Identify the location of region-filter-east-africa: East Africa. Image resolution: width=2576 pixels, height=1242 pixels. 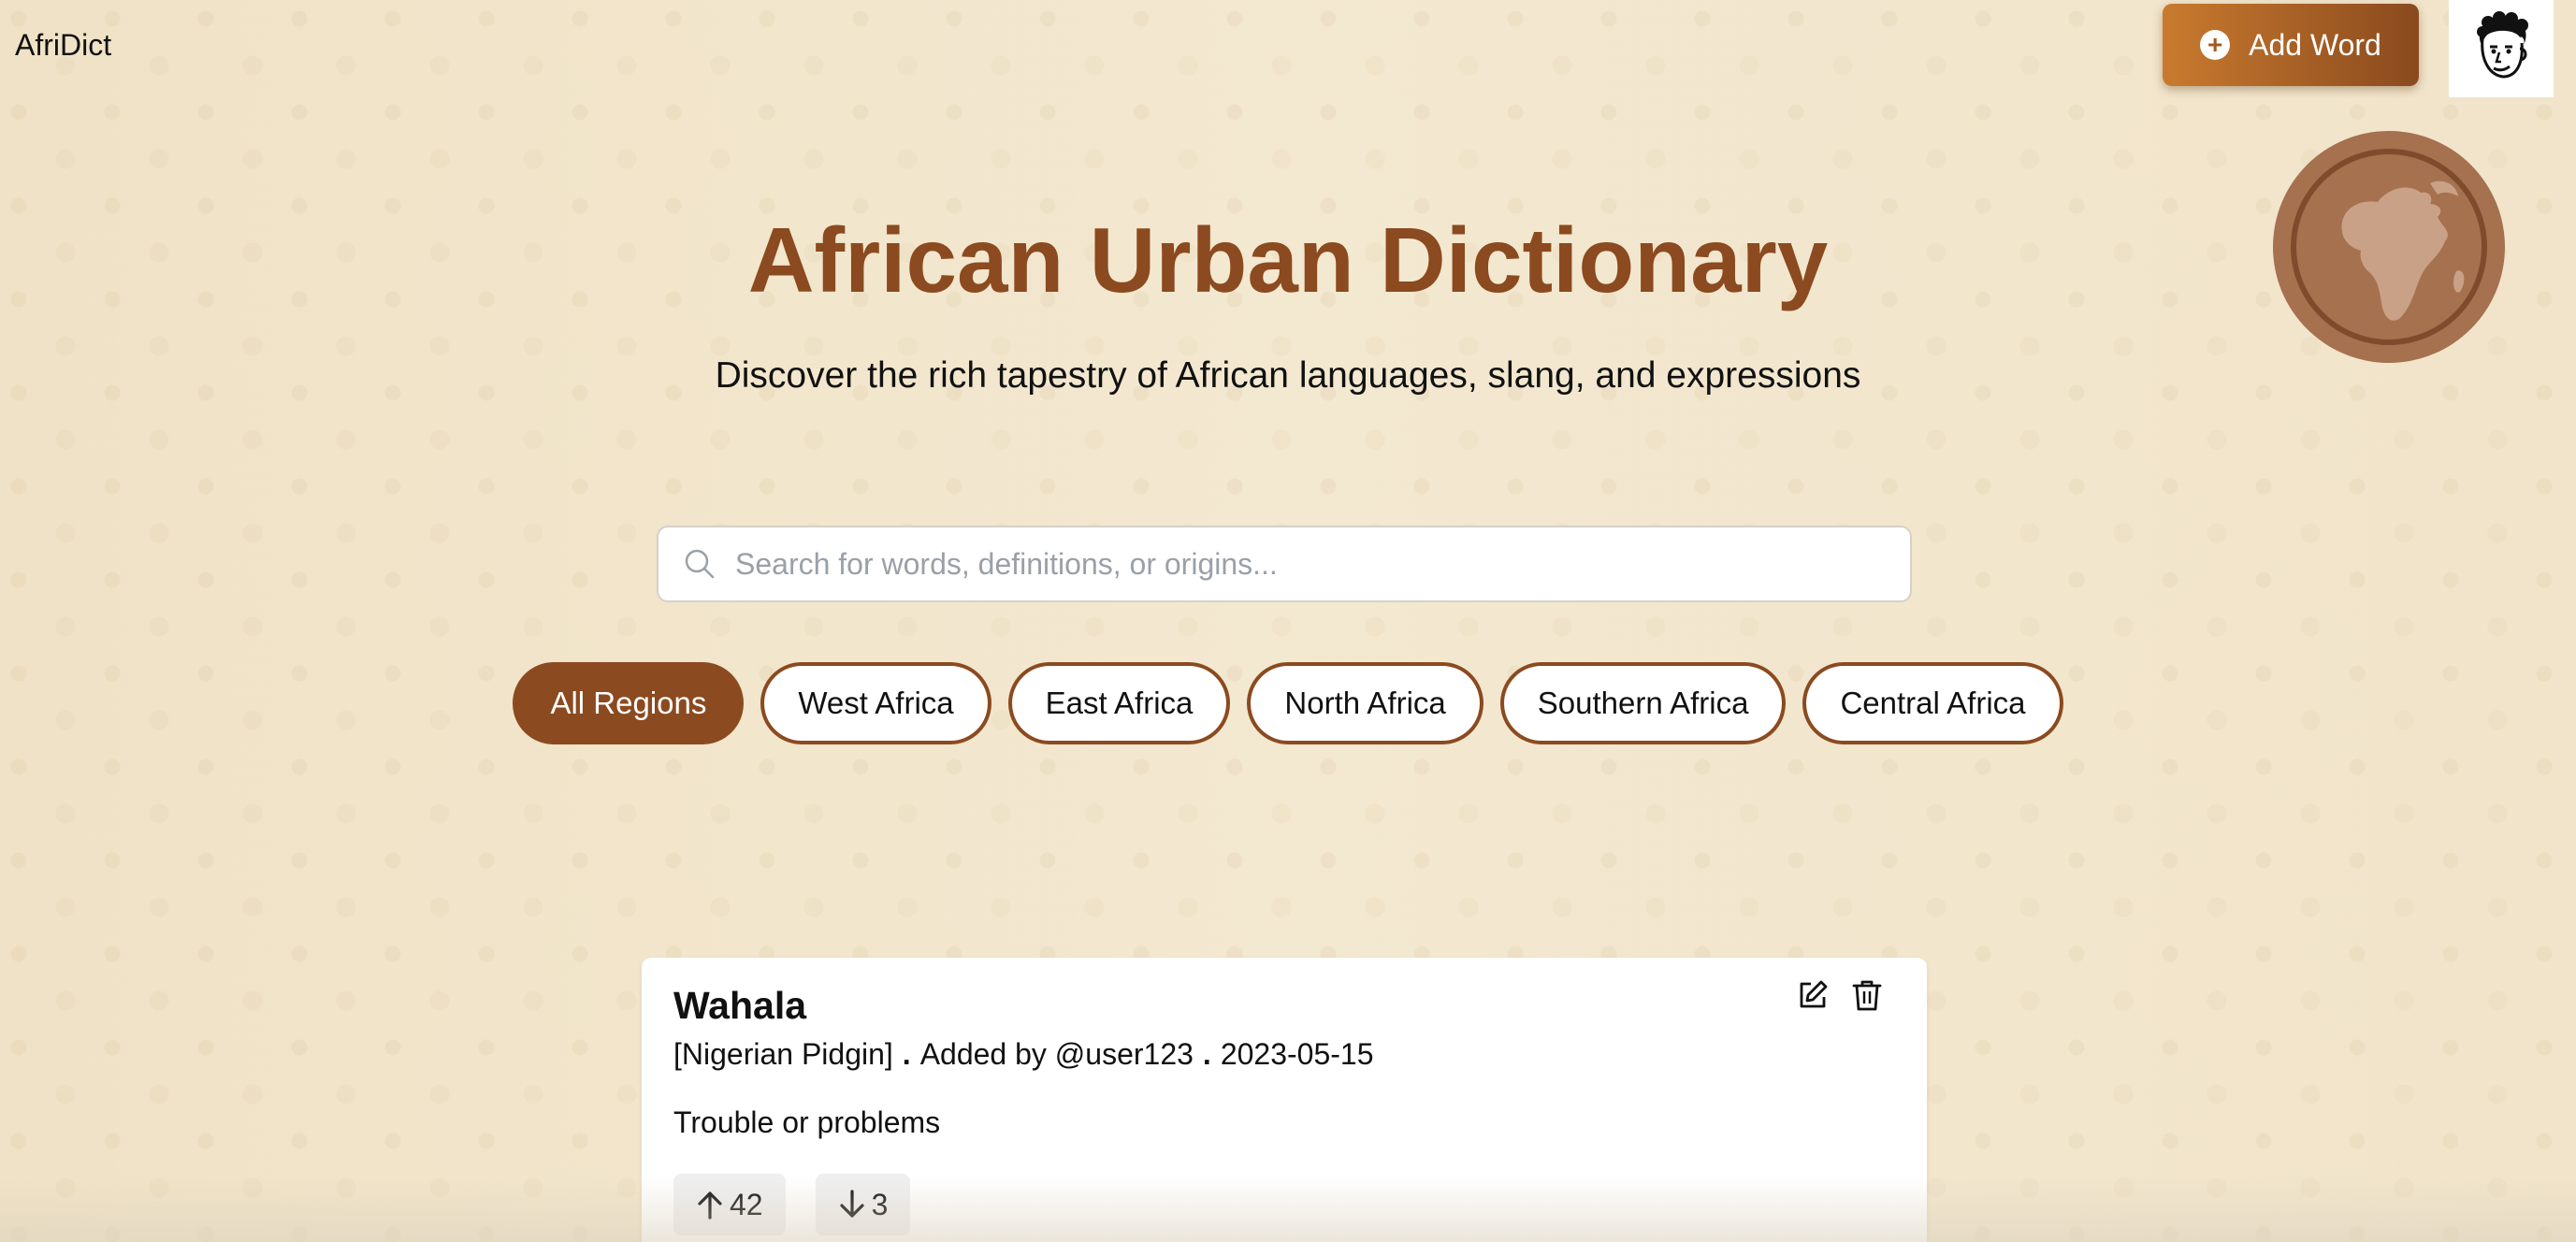
(1119, 703).